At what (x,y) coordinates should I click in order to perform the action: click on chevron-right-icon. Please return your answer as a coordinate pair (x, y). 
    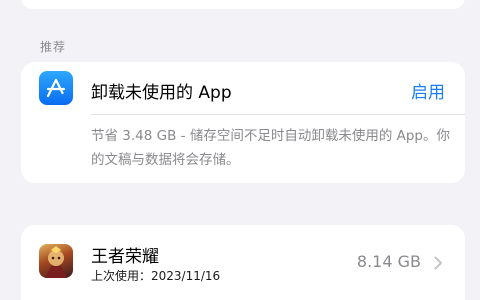
    Looking at the image, I should click on (438, 264).